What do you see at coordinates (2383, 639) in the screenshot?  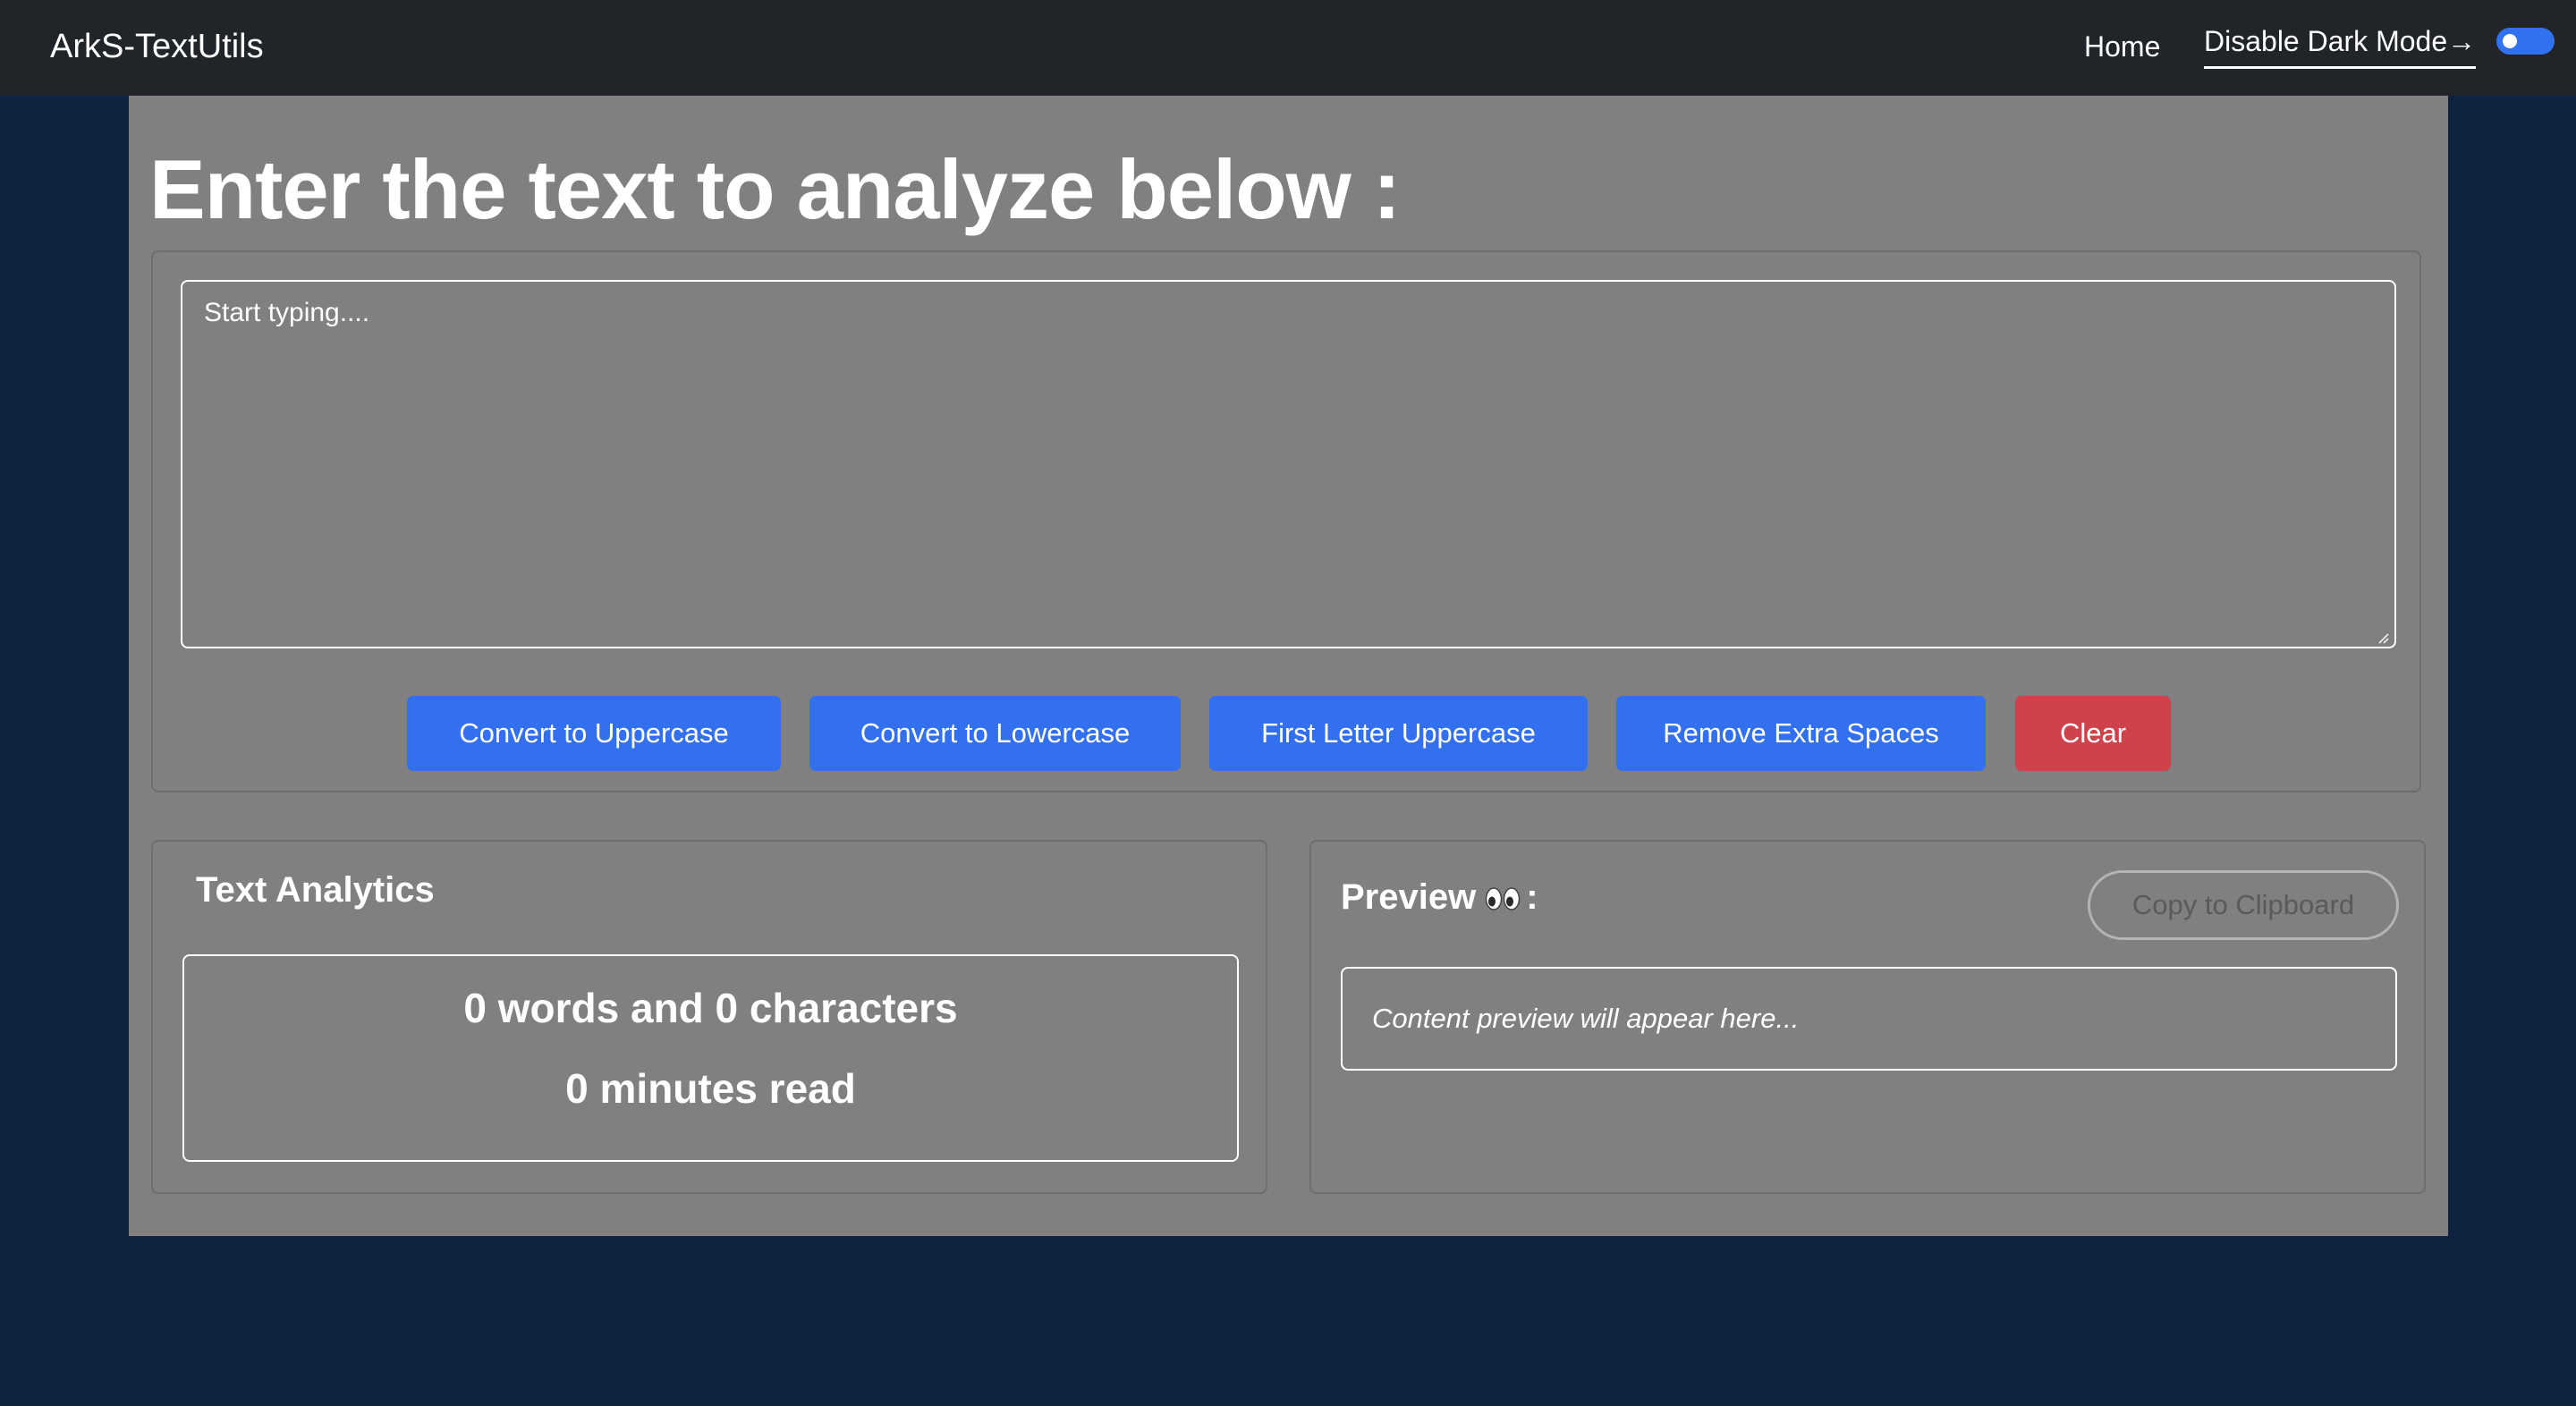 I see `resize-grip-icon` at bounding box center [2383, 639].